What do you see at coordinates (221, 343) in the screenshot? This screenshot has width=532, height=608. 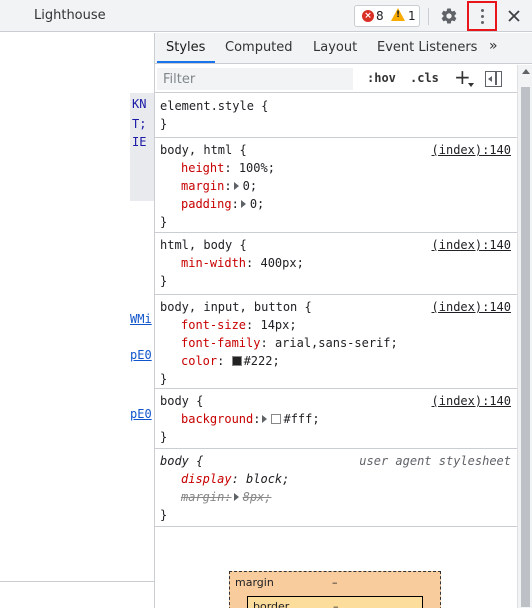 I see `property-name: font-family` at bounding box center [221, 343].